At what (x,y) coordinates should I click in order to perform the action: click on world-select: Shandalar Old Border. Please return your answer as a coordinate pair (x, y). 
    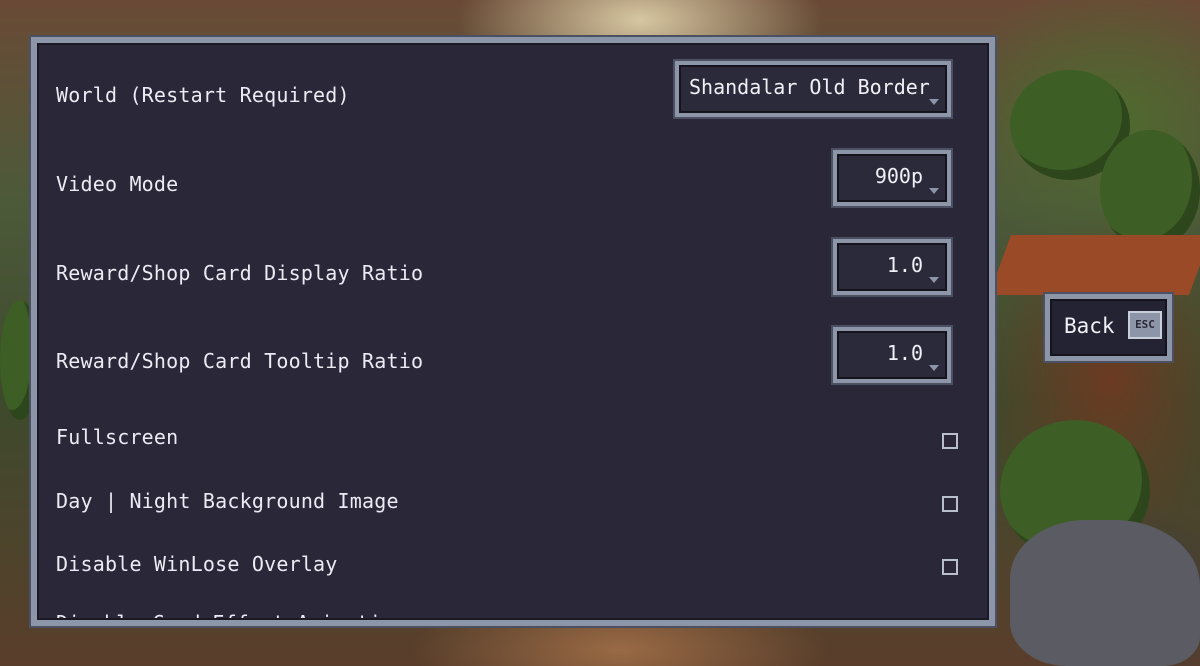
    Looking at the image, I should click on (813, 89).